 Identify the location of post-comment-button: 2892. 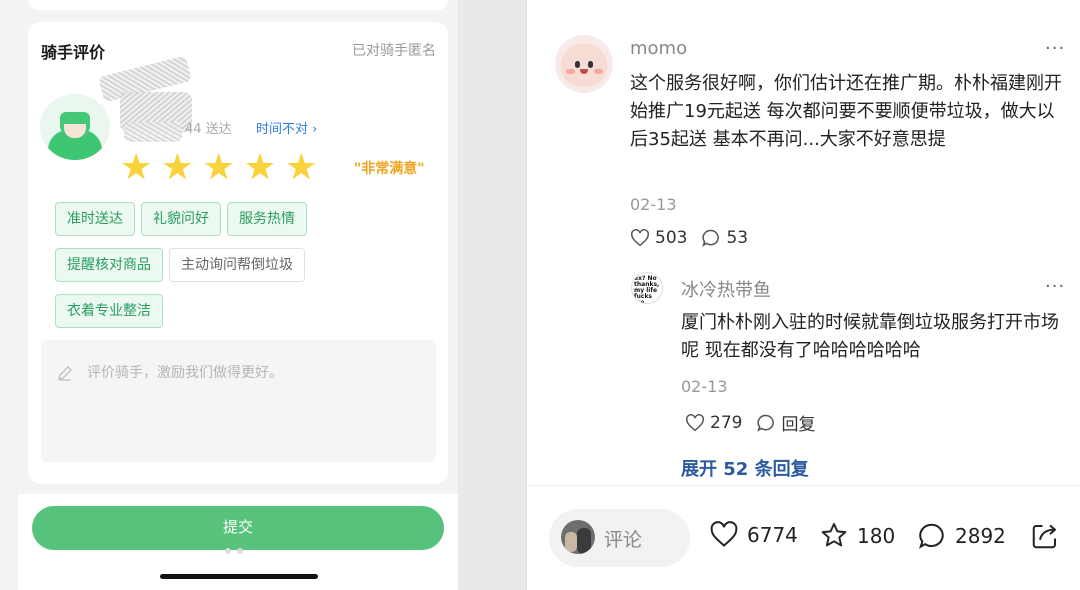
(961, 536).